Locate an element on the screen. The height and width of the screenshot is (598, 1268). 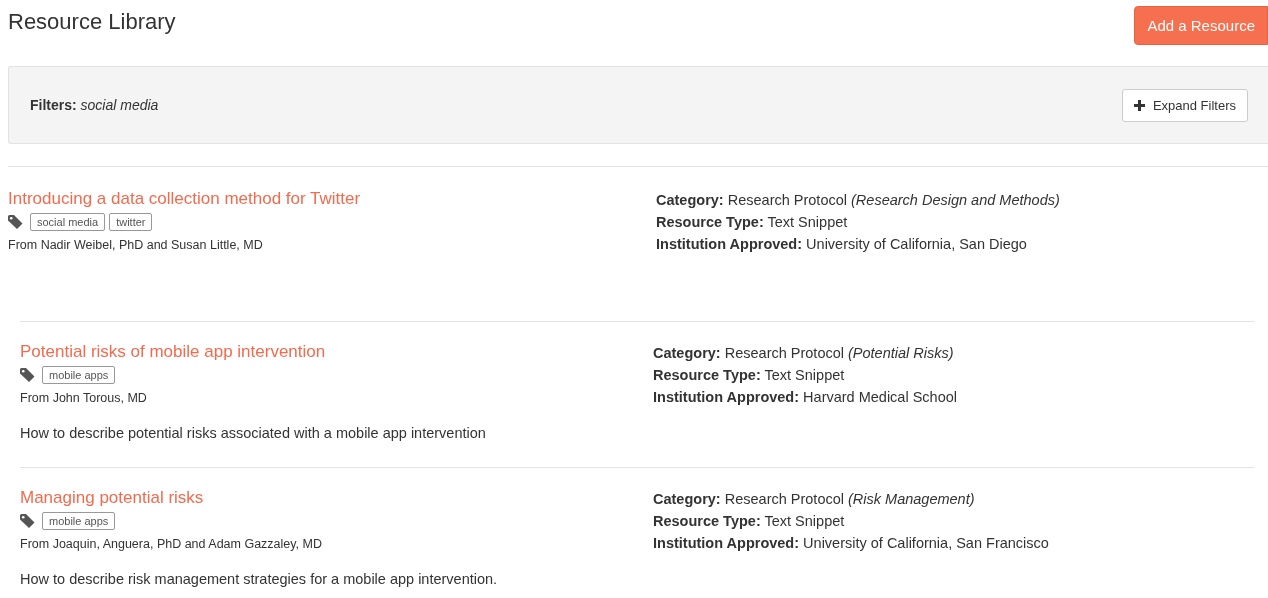
tag-label: social media is located at coordinates (68, 222).